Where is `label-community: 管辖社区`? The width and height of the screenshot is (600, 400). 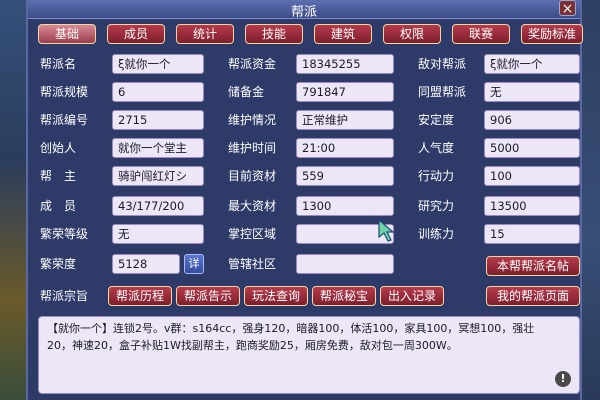 label-community: 管辖社区 is located at coordinates (252, 264).